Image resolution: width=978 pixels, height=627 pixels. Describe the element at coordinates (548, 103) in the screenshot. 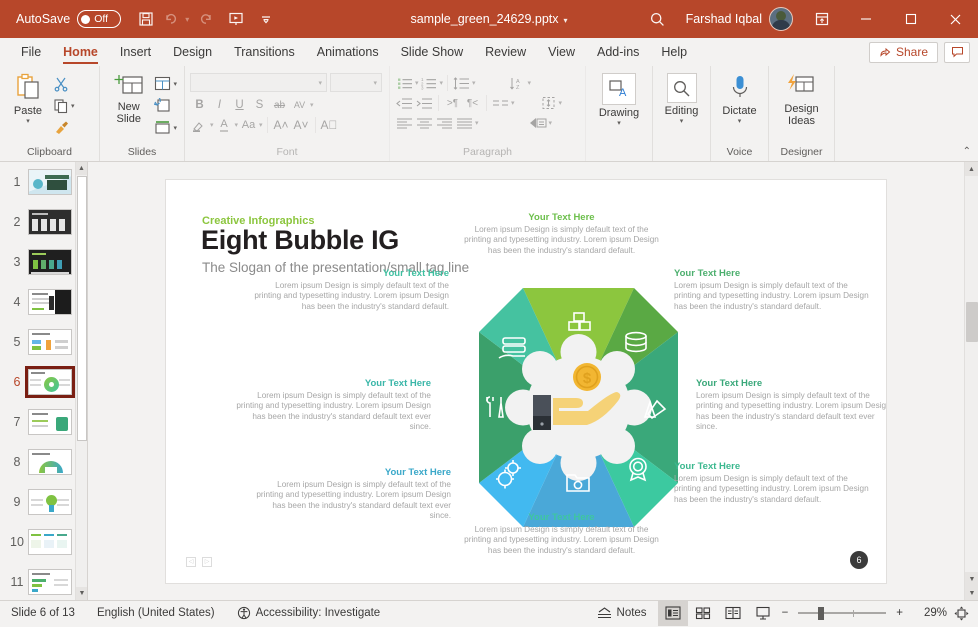

I see `align-text-icon` at that location.